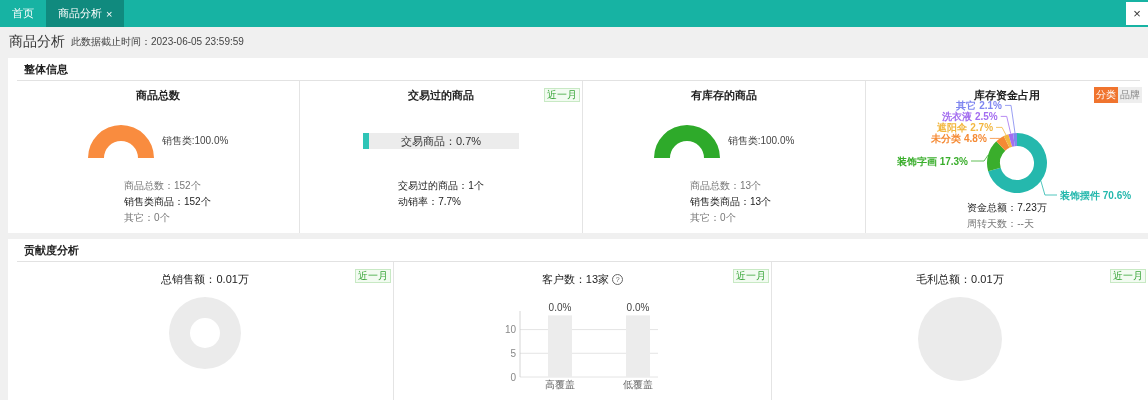  I want to click on stat-text: 商品总数：152个, so click(163, 186).